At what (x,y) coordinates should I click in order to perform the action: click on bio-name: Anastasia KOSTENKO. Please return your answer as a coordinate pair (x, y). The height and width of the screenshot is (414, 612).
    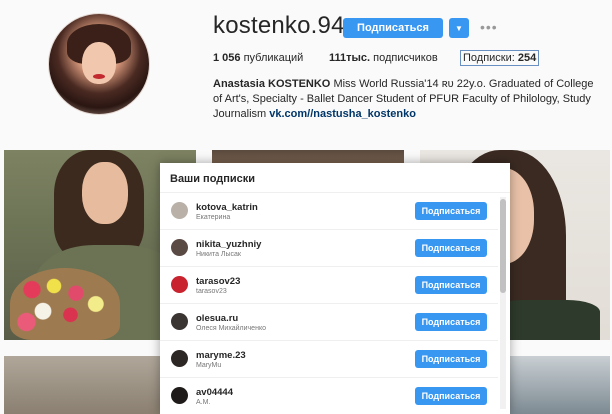
    Looking at the image, I should click on (272, 84).